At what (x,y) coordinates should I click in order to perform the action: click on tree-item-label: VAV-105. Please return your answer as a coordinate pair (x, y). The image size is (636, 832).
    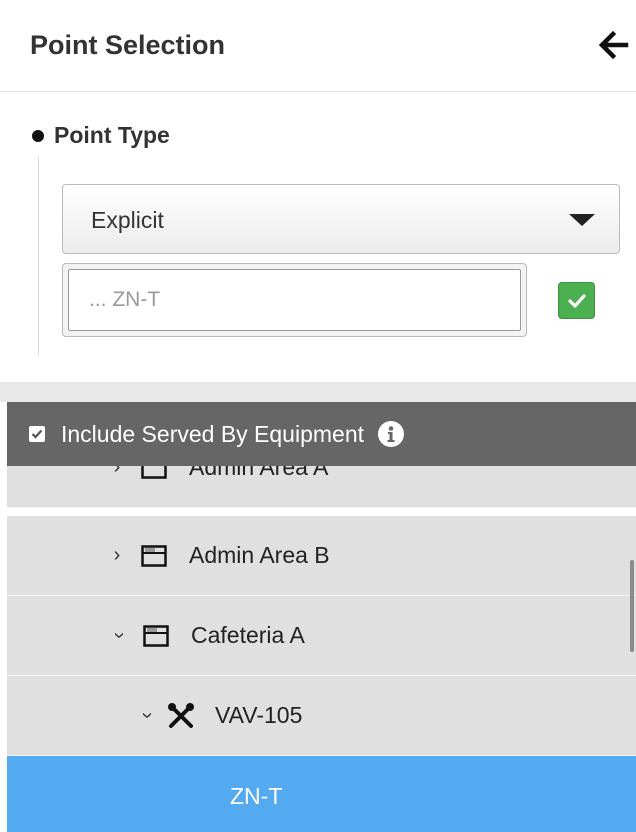
    Looking at the image, I should click on (259, 715).